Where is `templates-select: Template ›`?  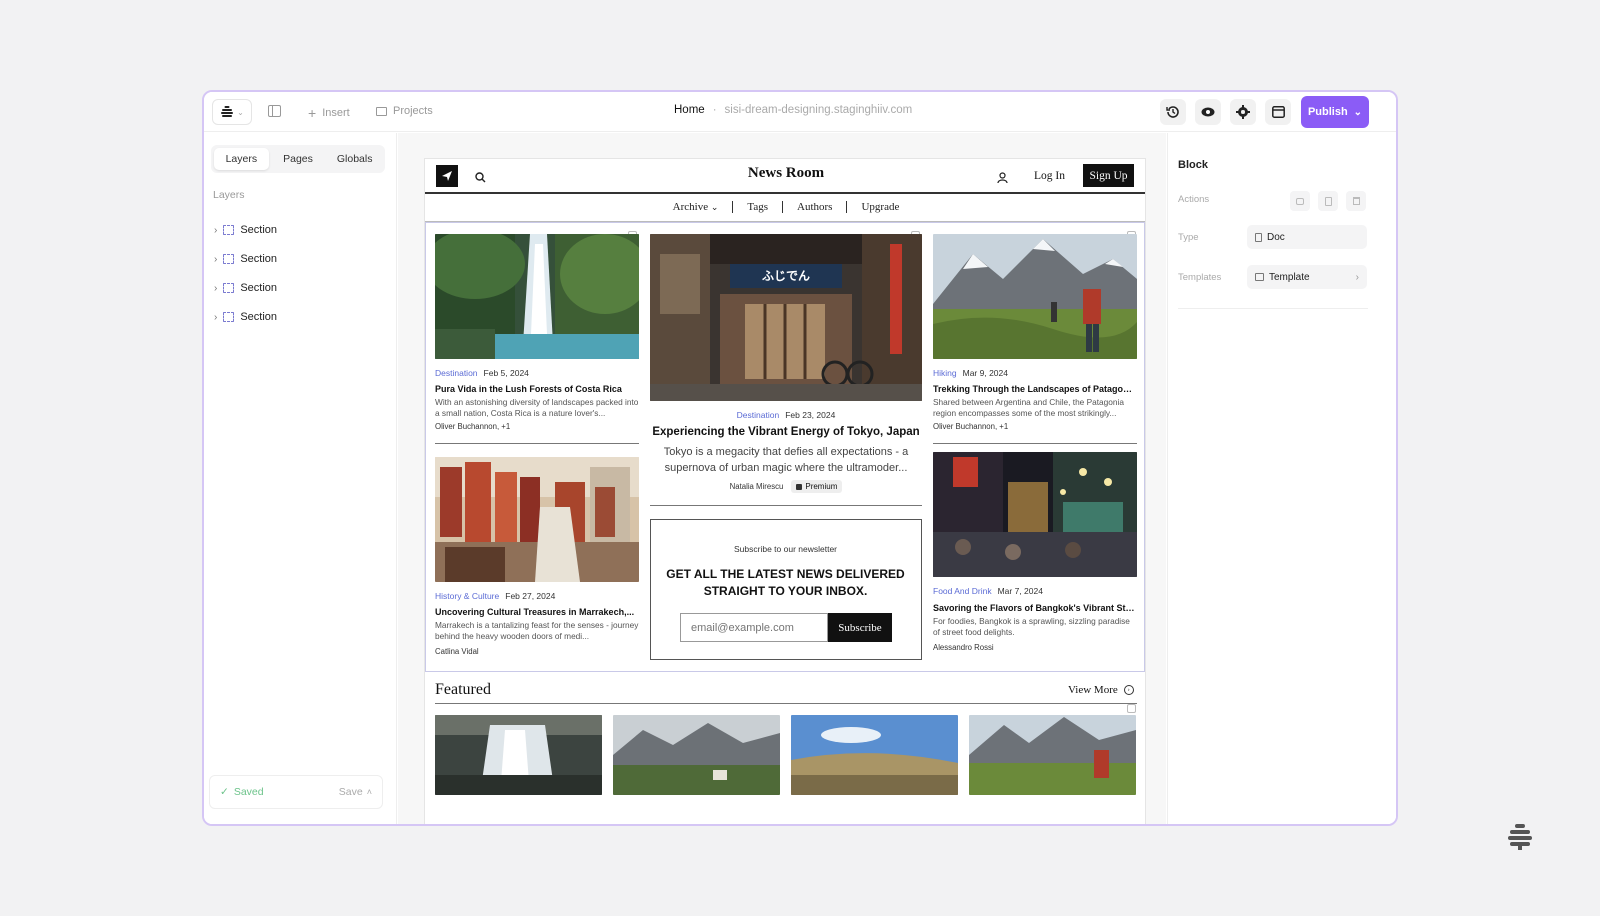
templates-select: Template › is located at coordinates (1307, 277).